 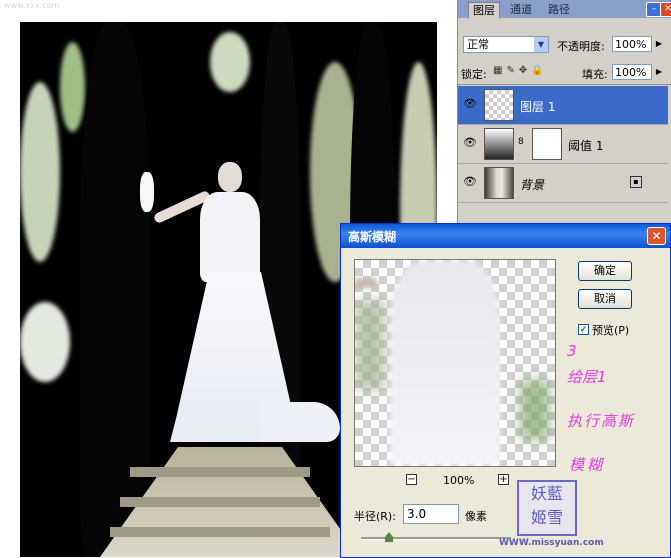 I want to click on tab-channels: 通道, so click(x=521, y=10).